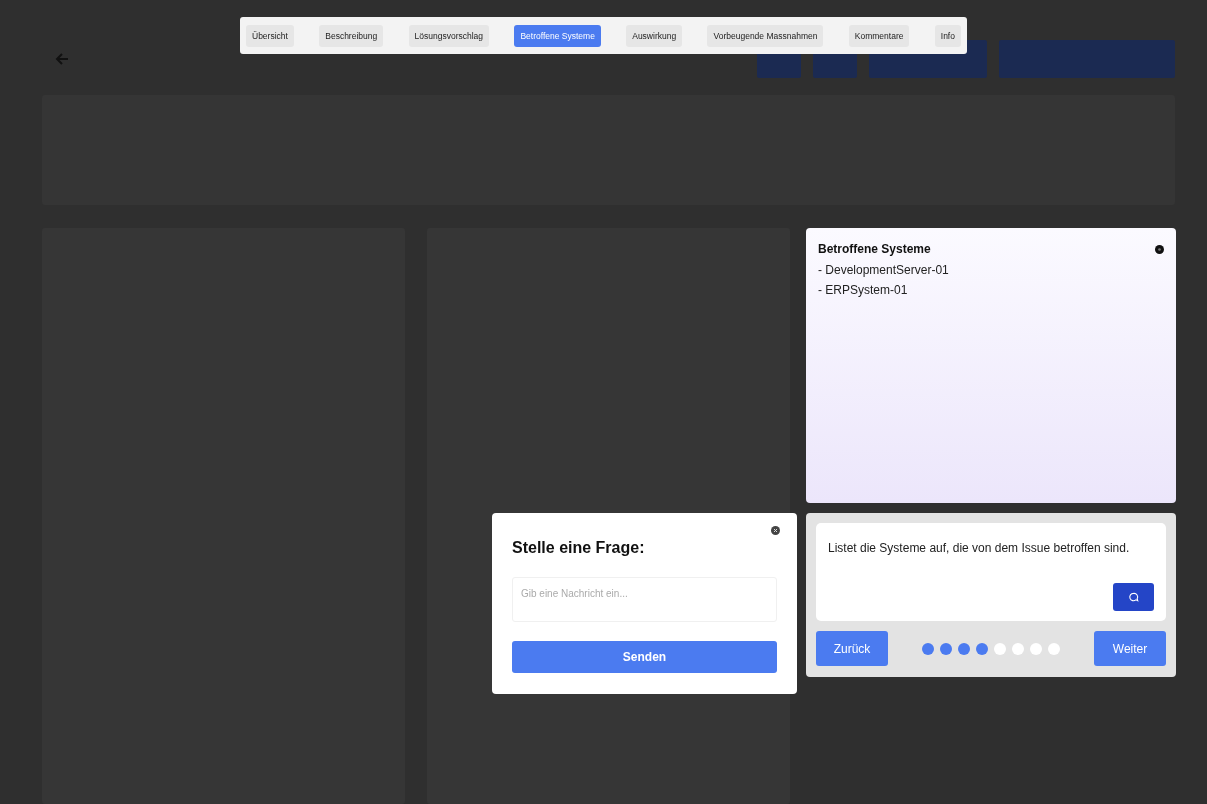 The height and width of the screenshot is (804, 1207). Describe the element at coordinates (1159, 249) in the screenshot. I see `help-icon` at that location.